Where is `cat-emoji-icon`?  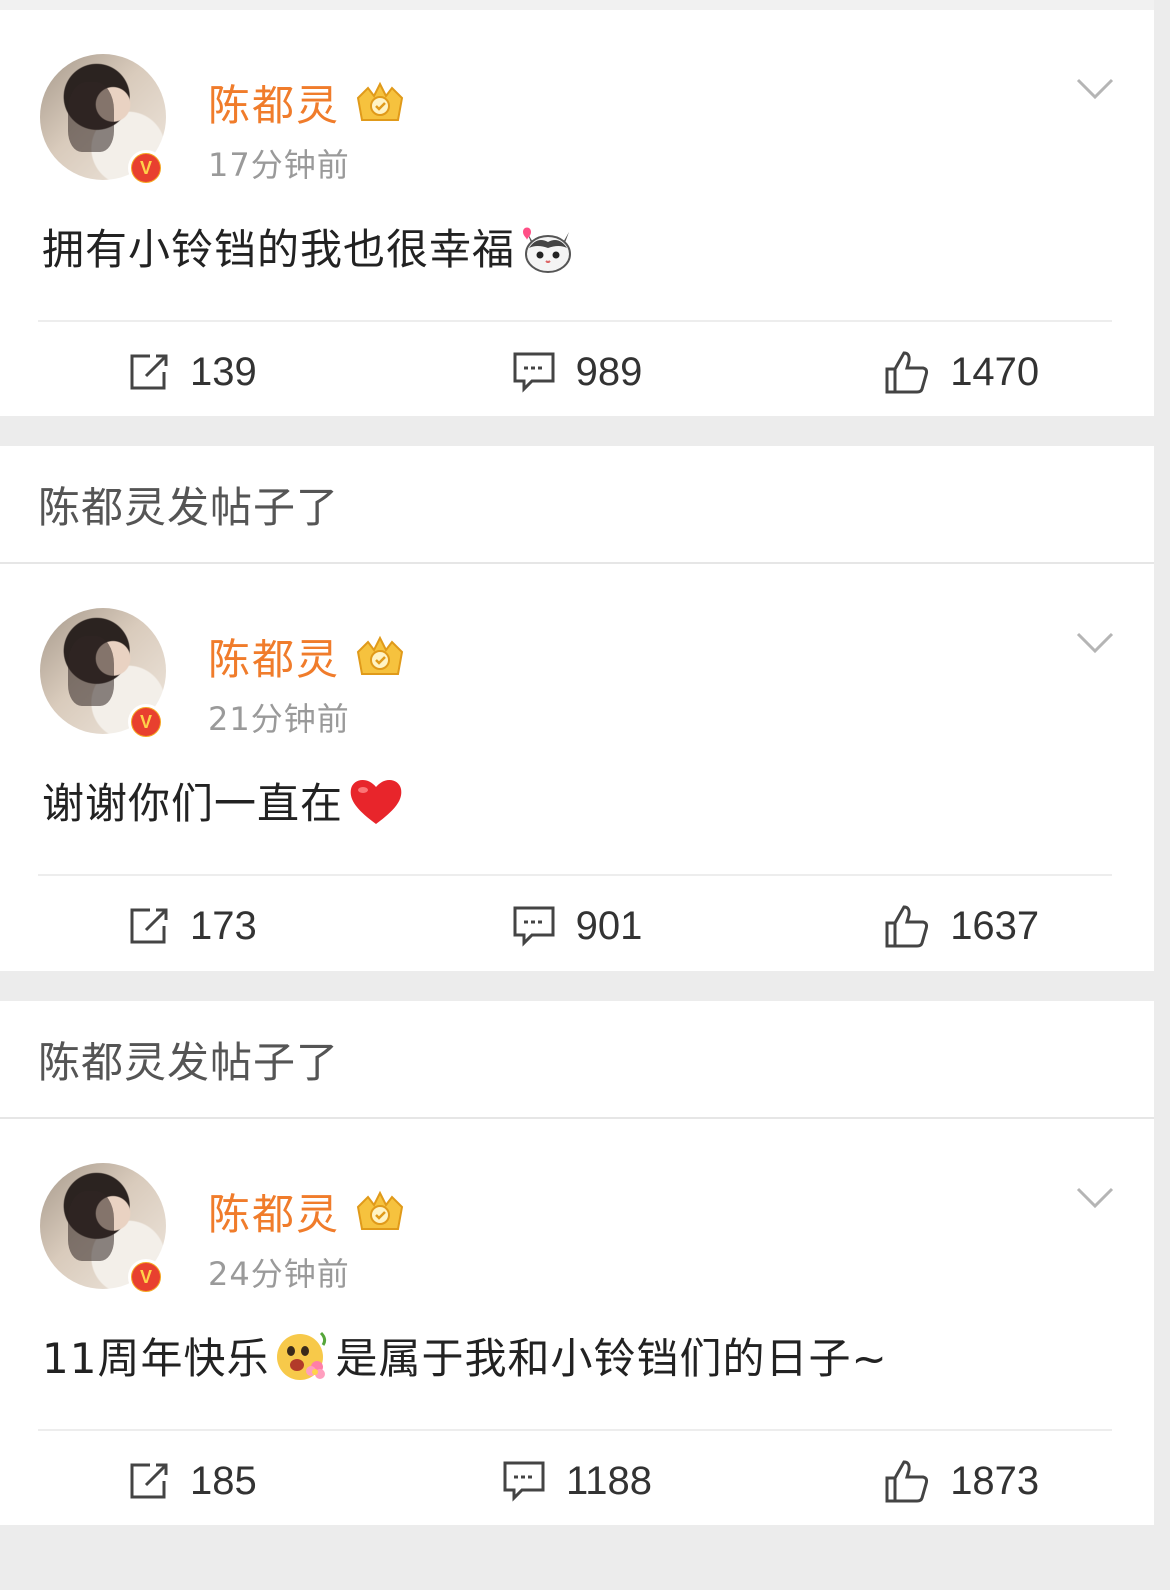
cat-emoji-icon is located at coordinates (547, 250).